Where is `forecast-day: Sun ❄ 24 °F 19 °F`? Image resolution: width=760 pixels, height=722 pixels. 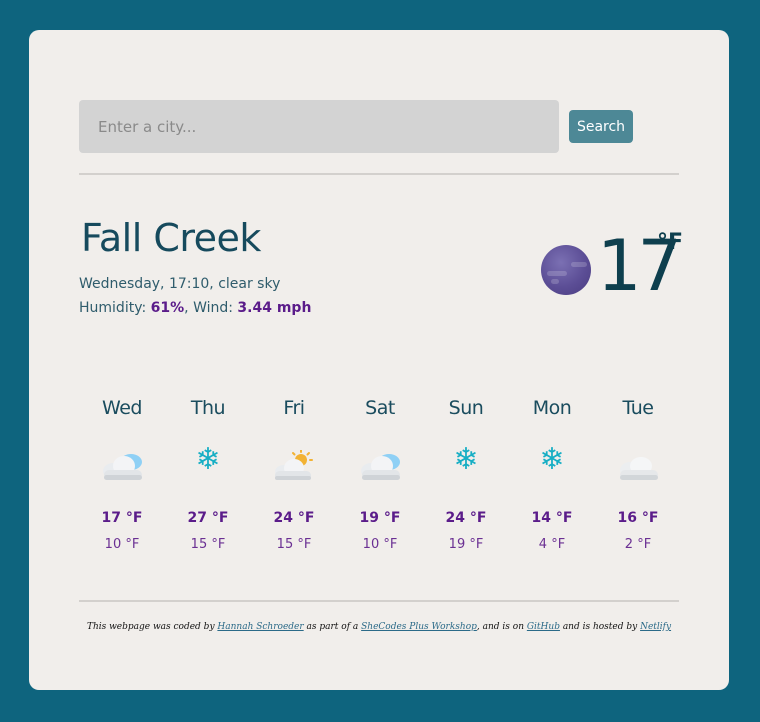 forecast-day: Sun ❄ 24 °F 19 °F is located at coordinates (466, 473).